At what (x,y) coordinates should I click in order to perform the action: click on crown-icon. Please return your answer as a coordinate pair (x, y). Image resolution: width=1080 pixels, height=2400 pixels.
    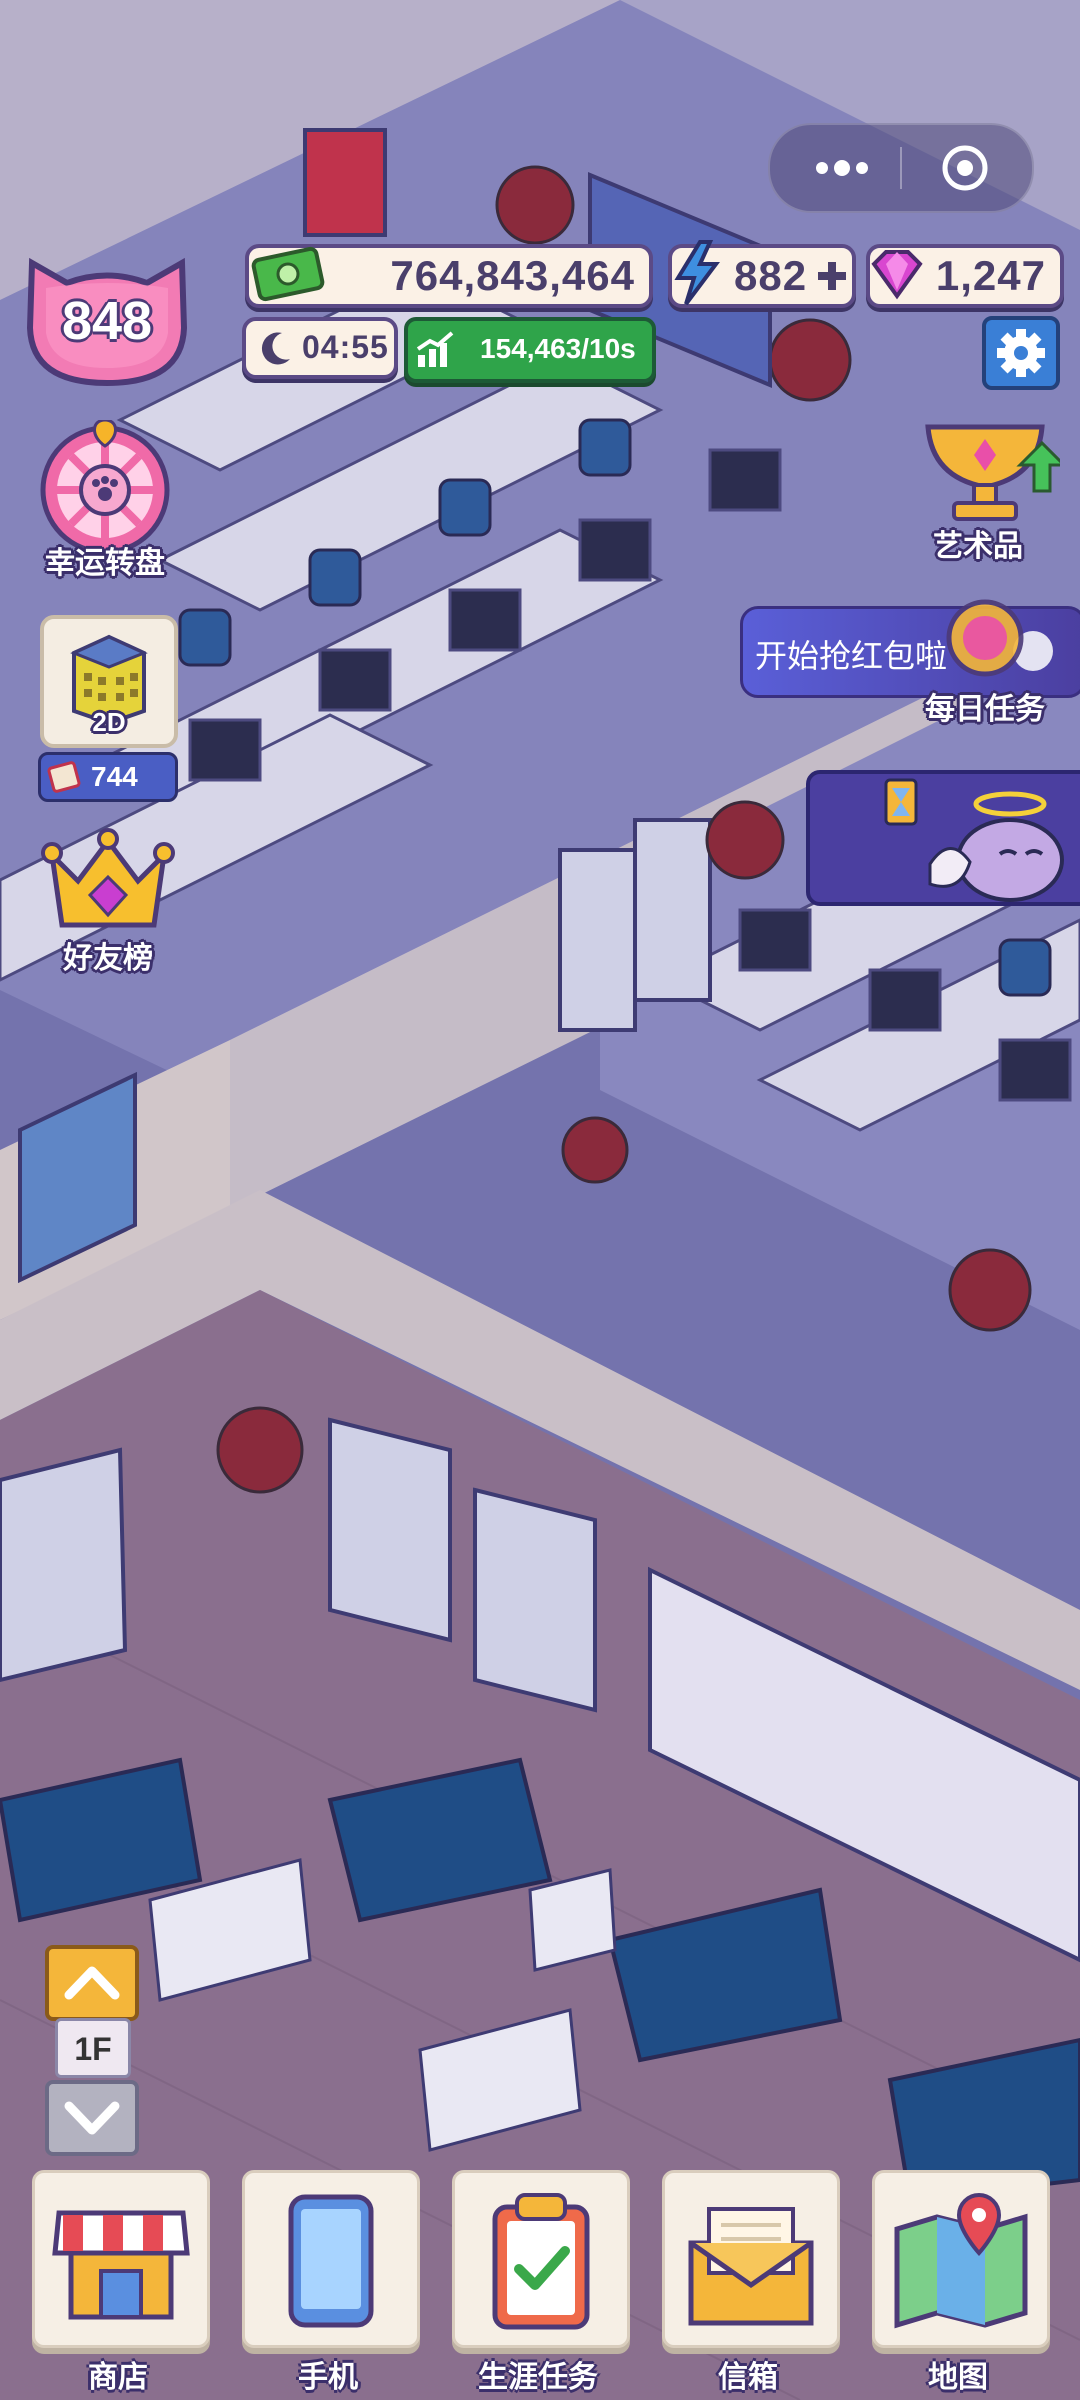
    Looking at the image, I should click on (108, 878).